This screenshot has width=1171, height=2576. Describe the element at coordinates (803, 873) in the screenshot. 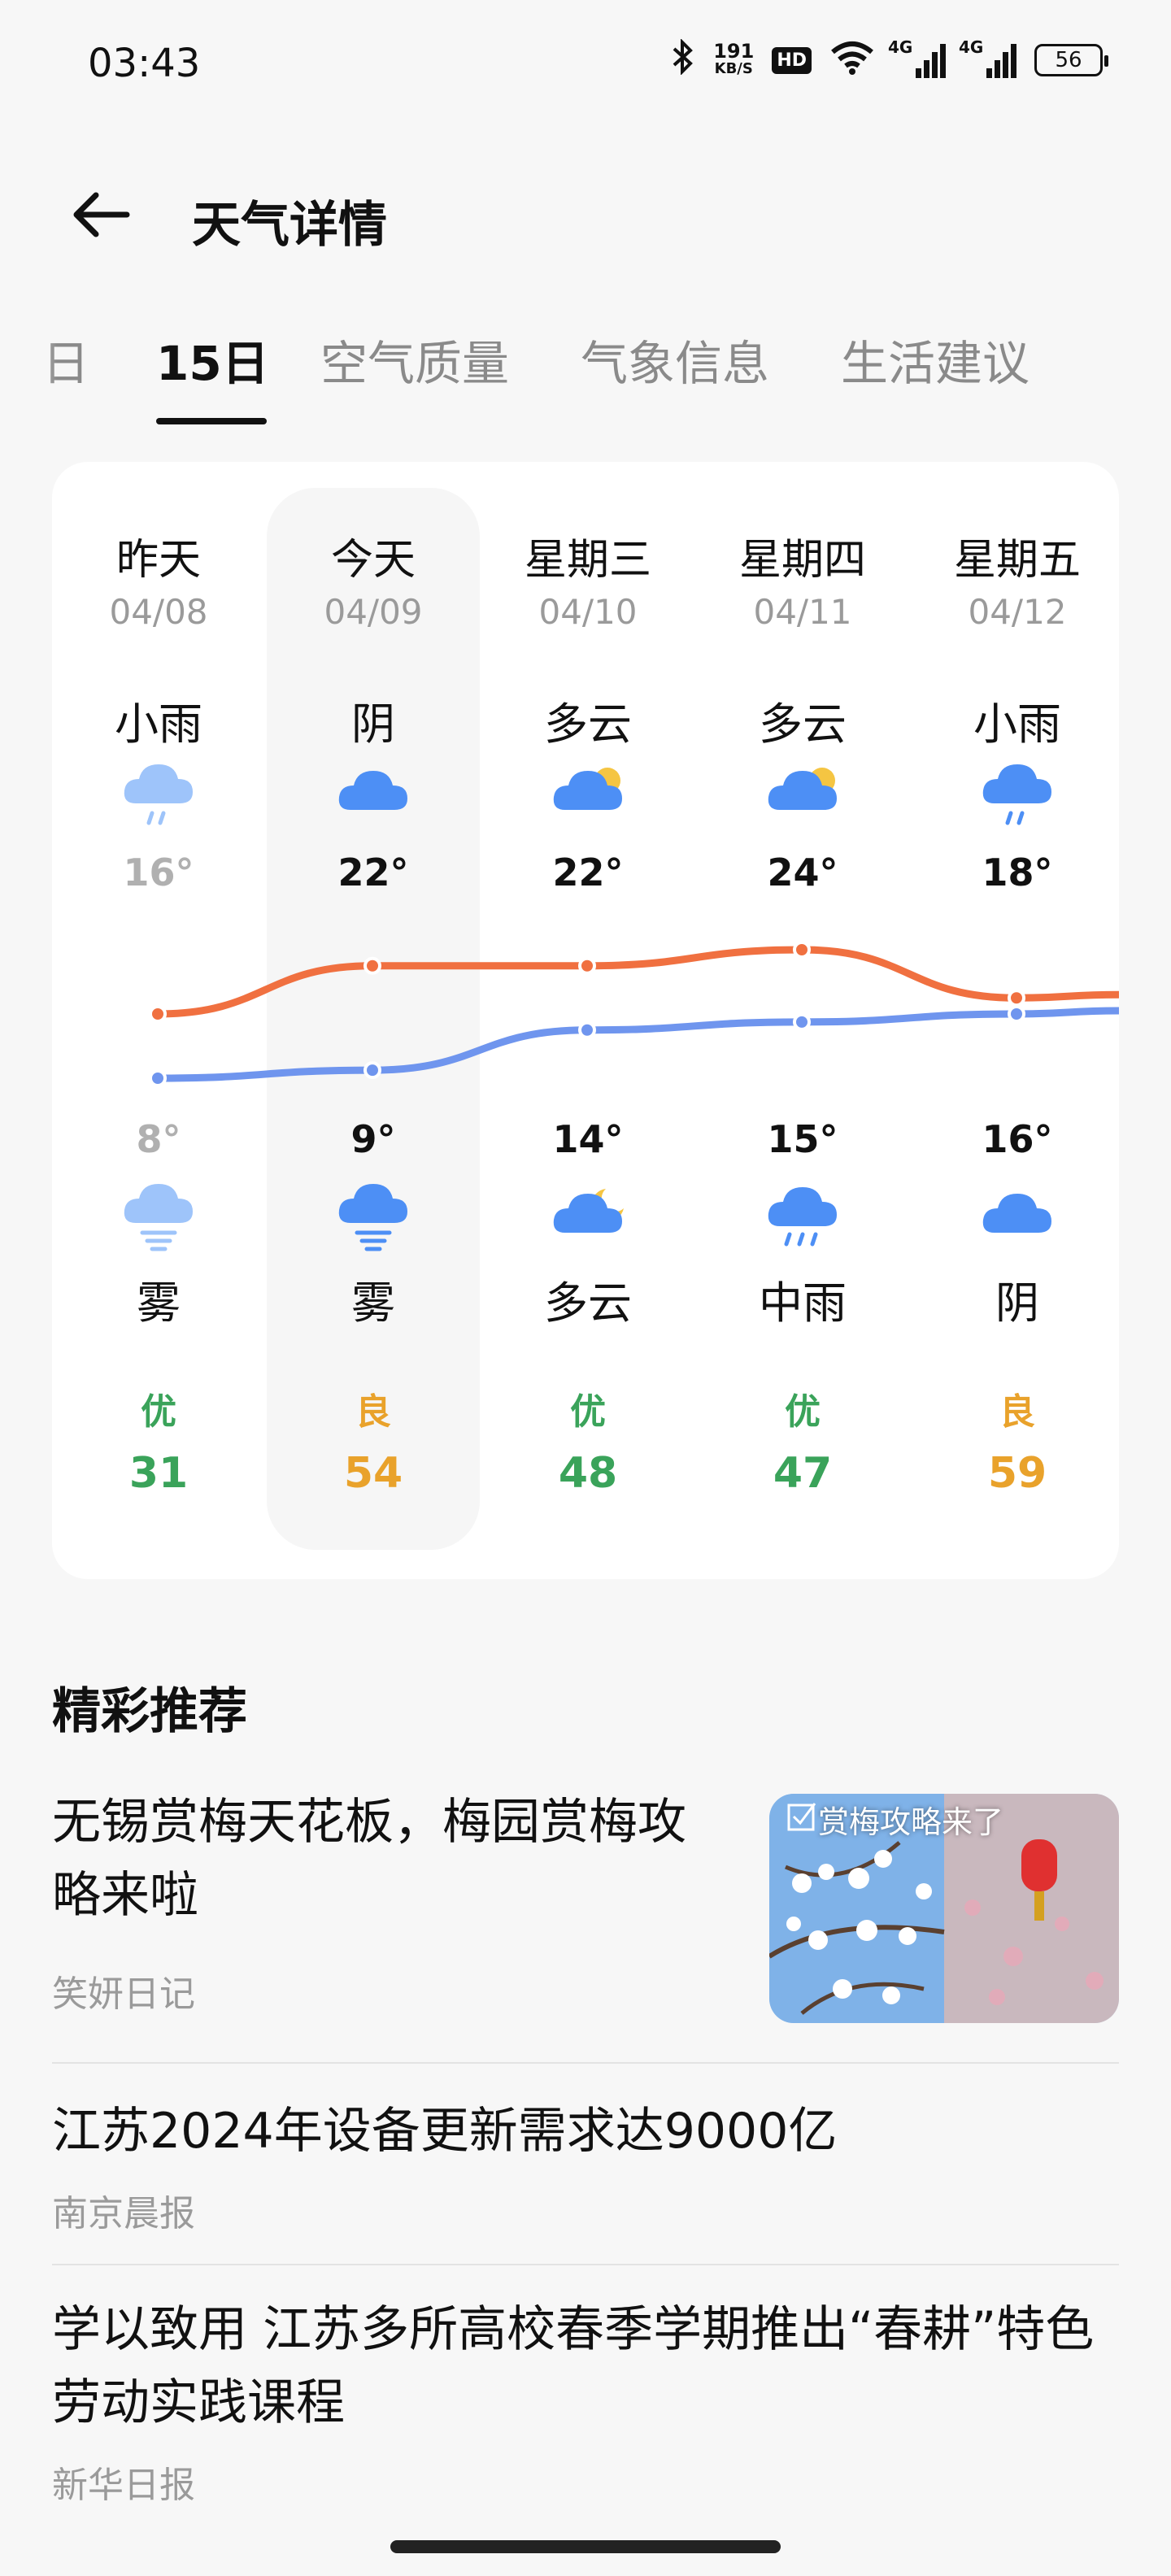

I see `high-temp: 24°` at that location.